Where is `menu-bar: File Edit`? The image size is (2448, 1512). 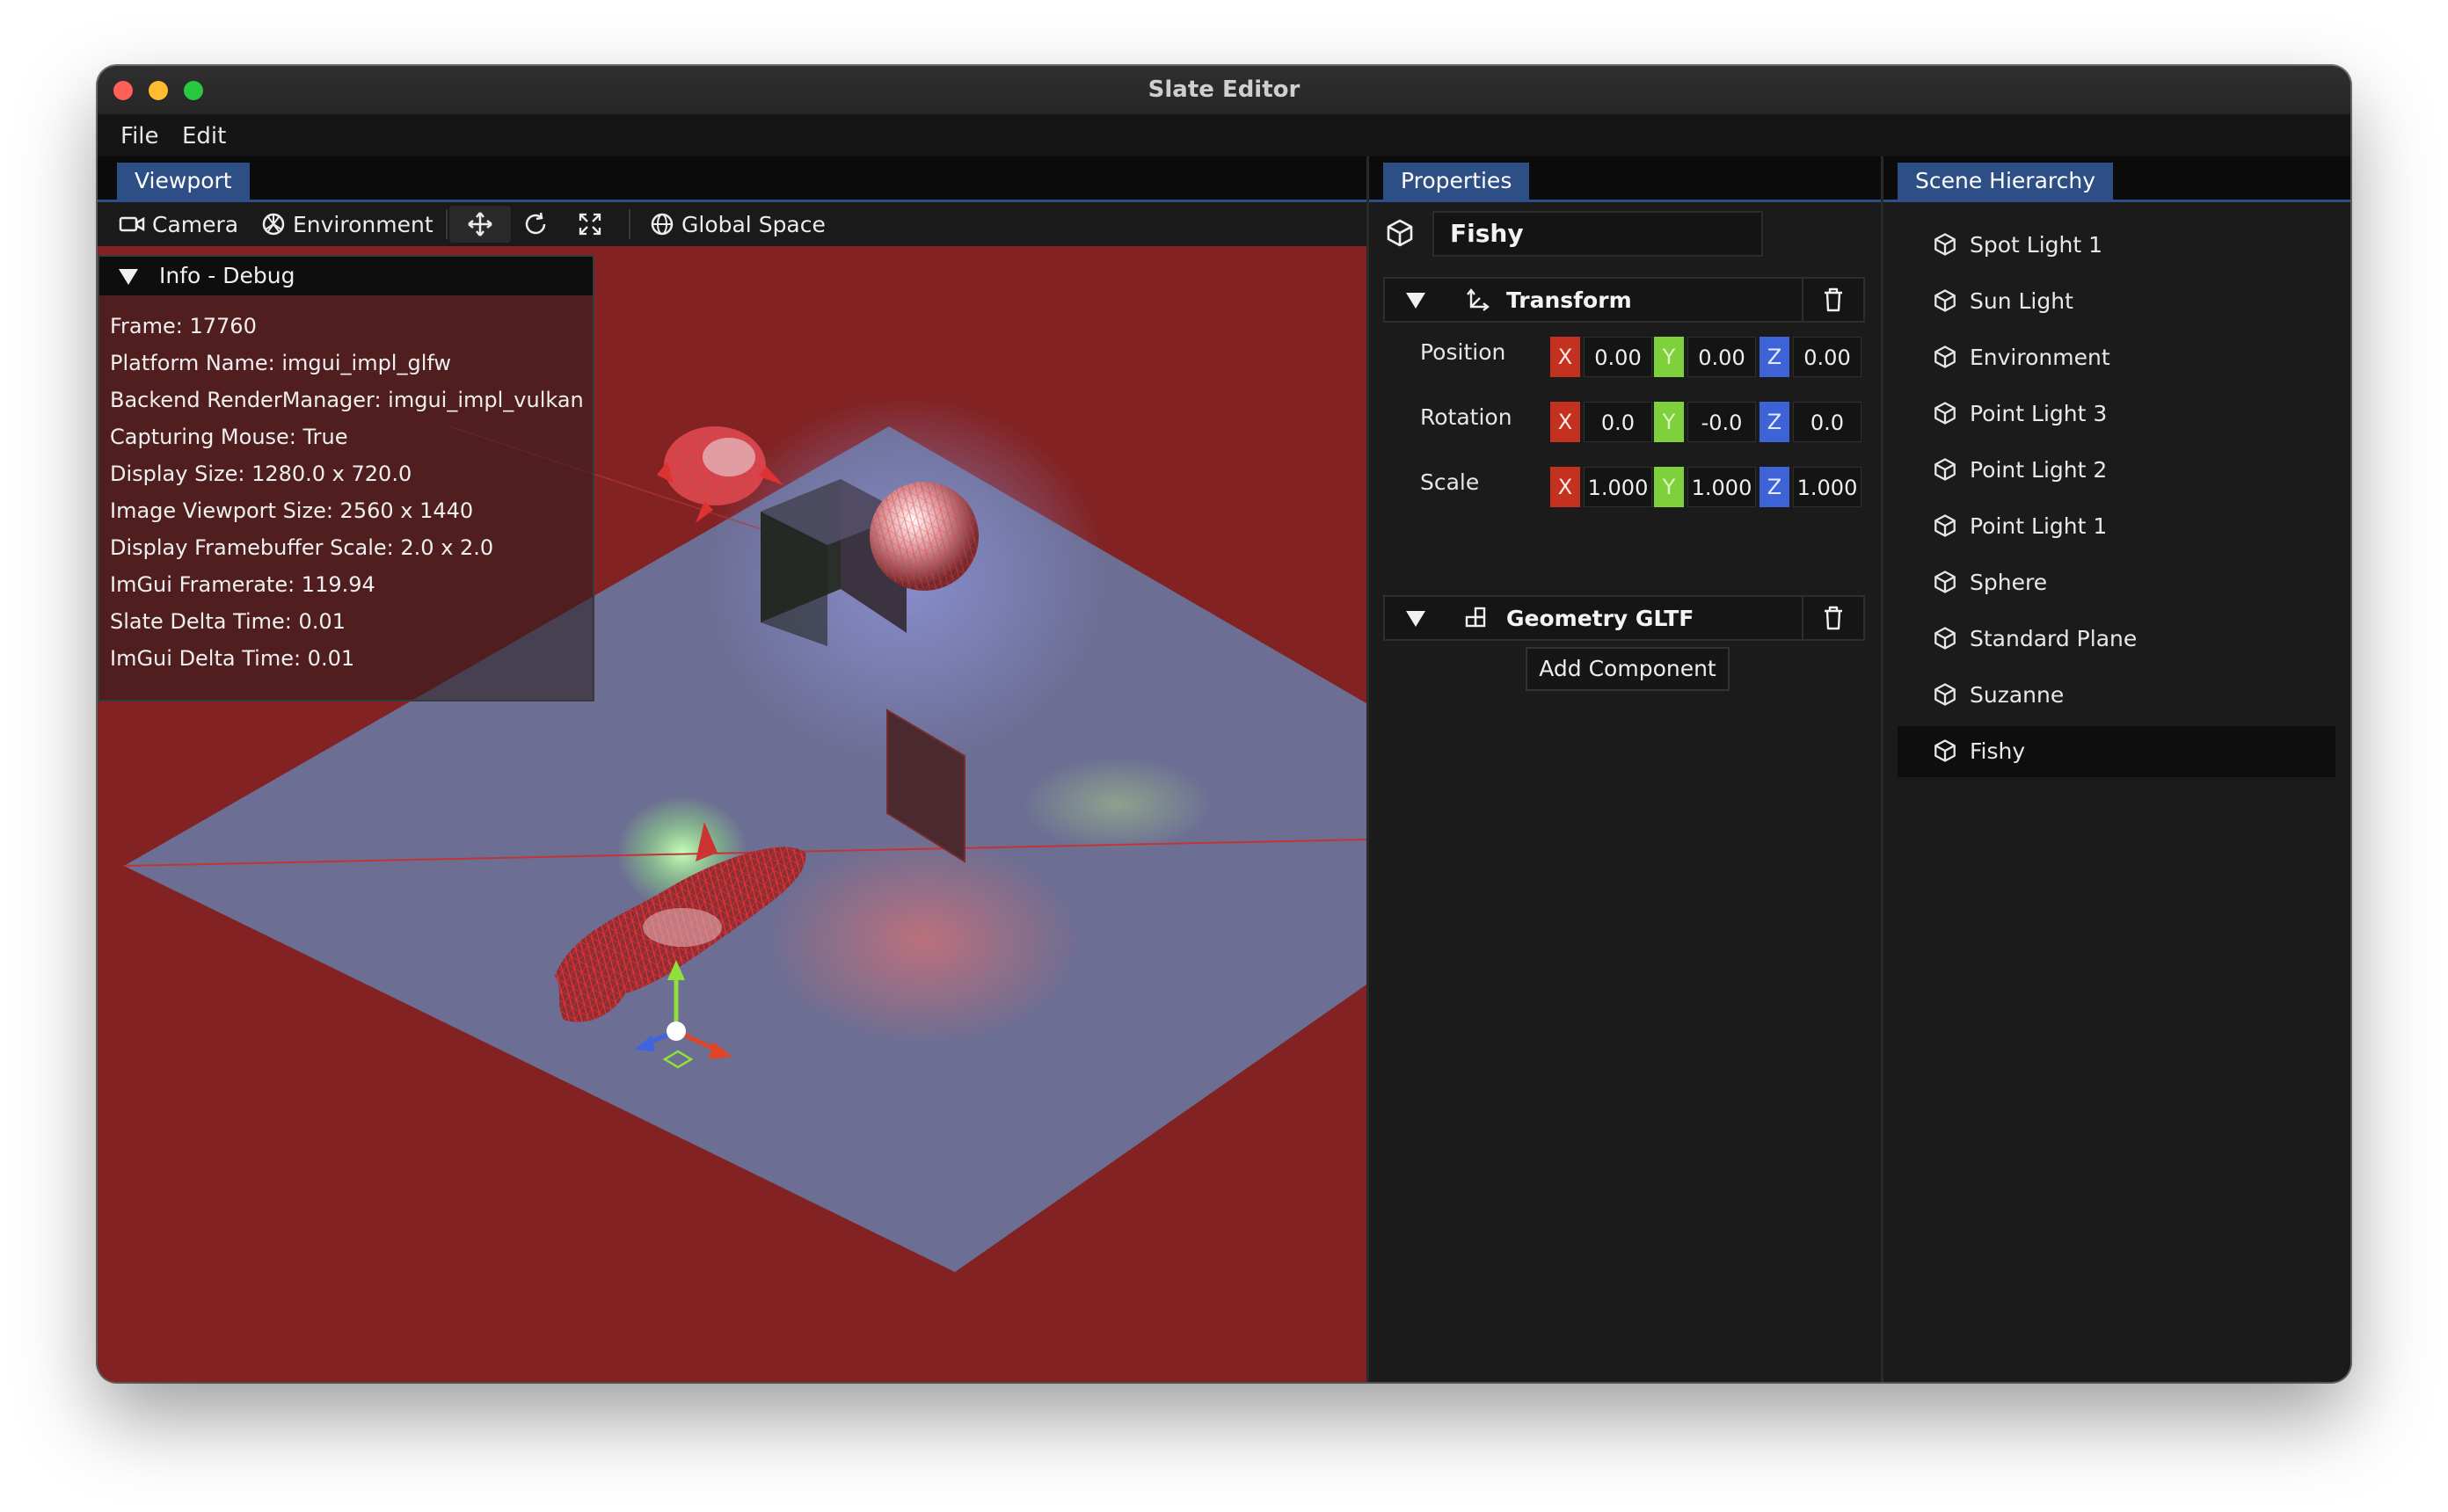 menu-bar: File Edit is located at coordinates (1224, 135).